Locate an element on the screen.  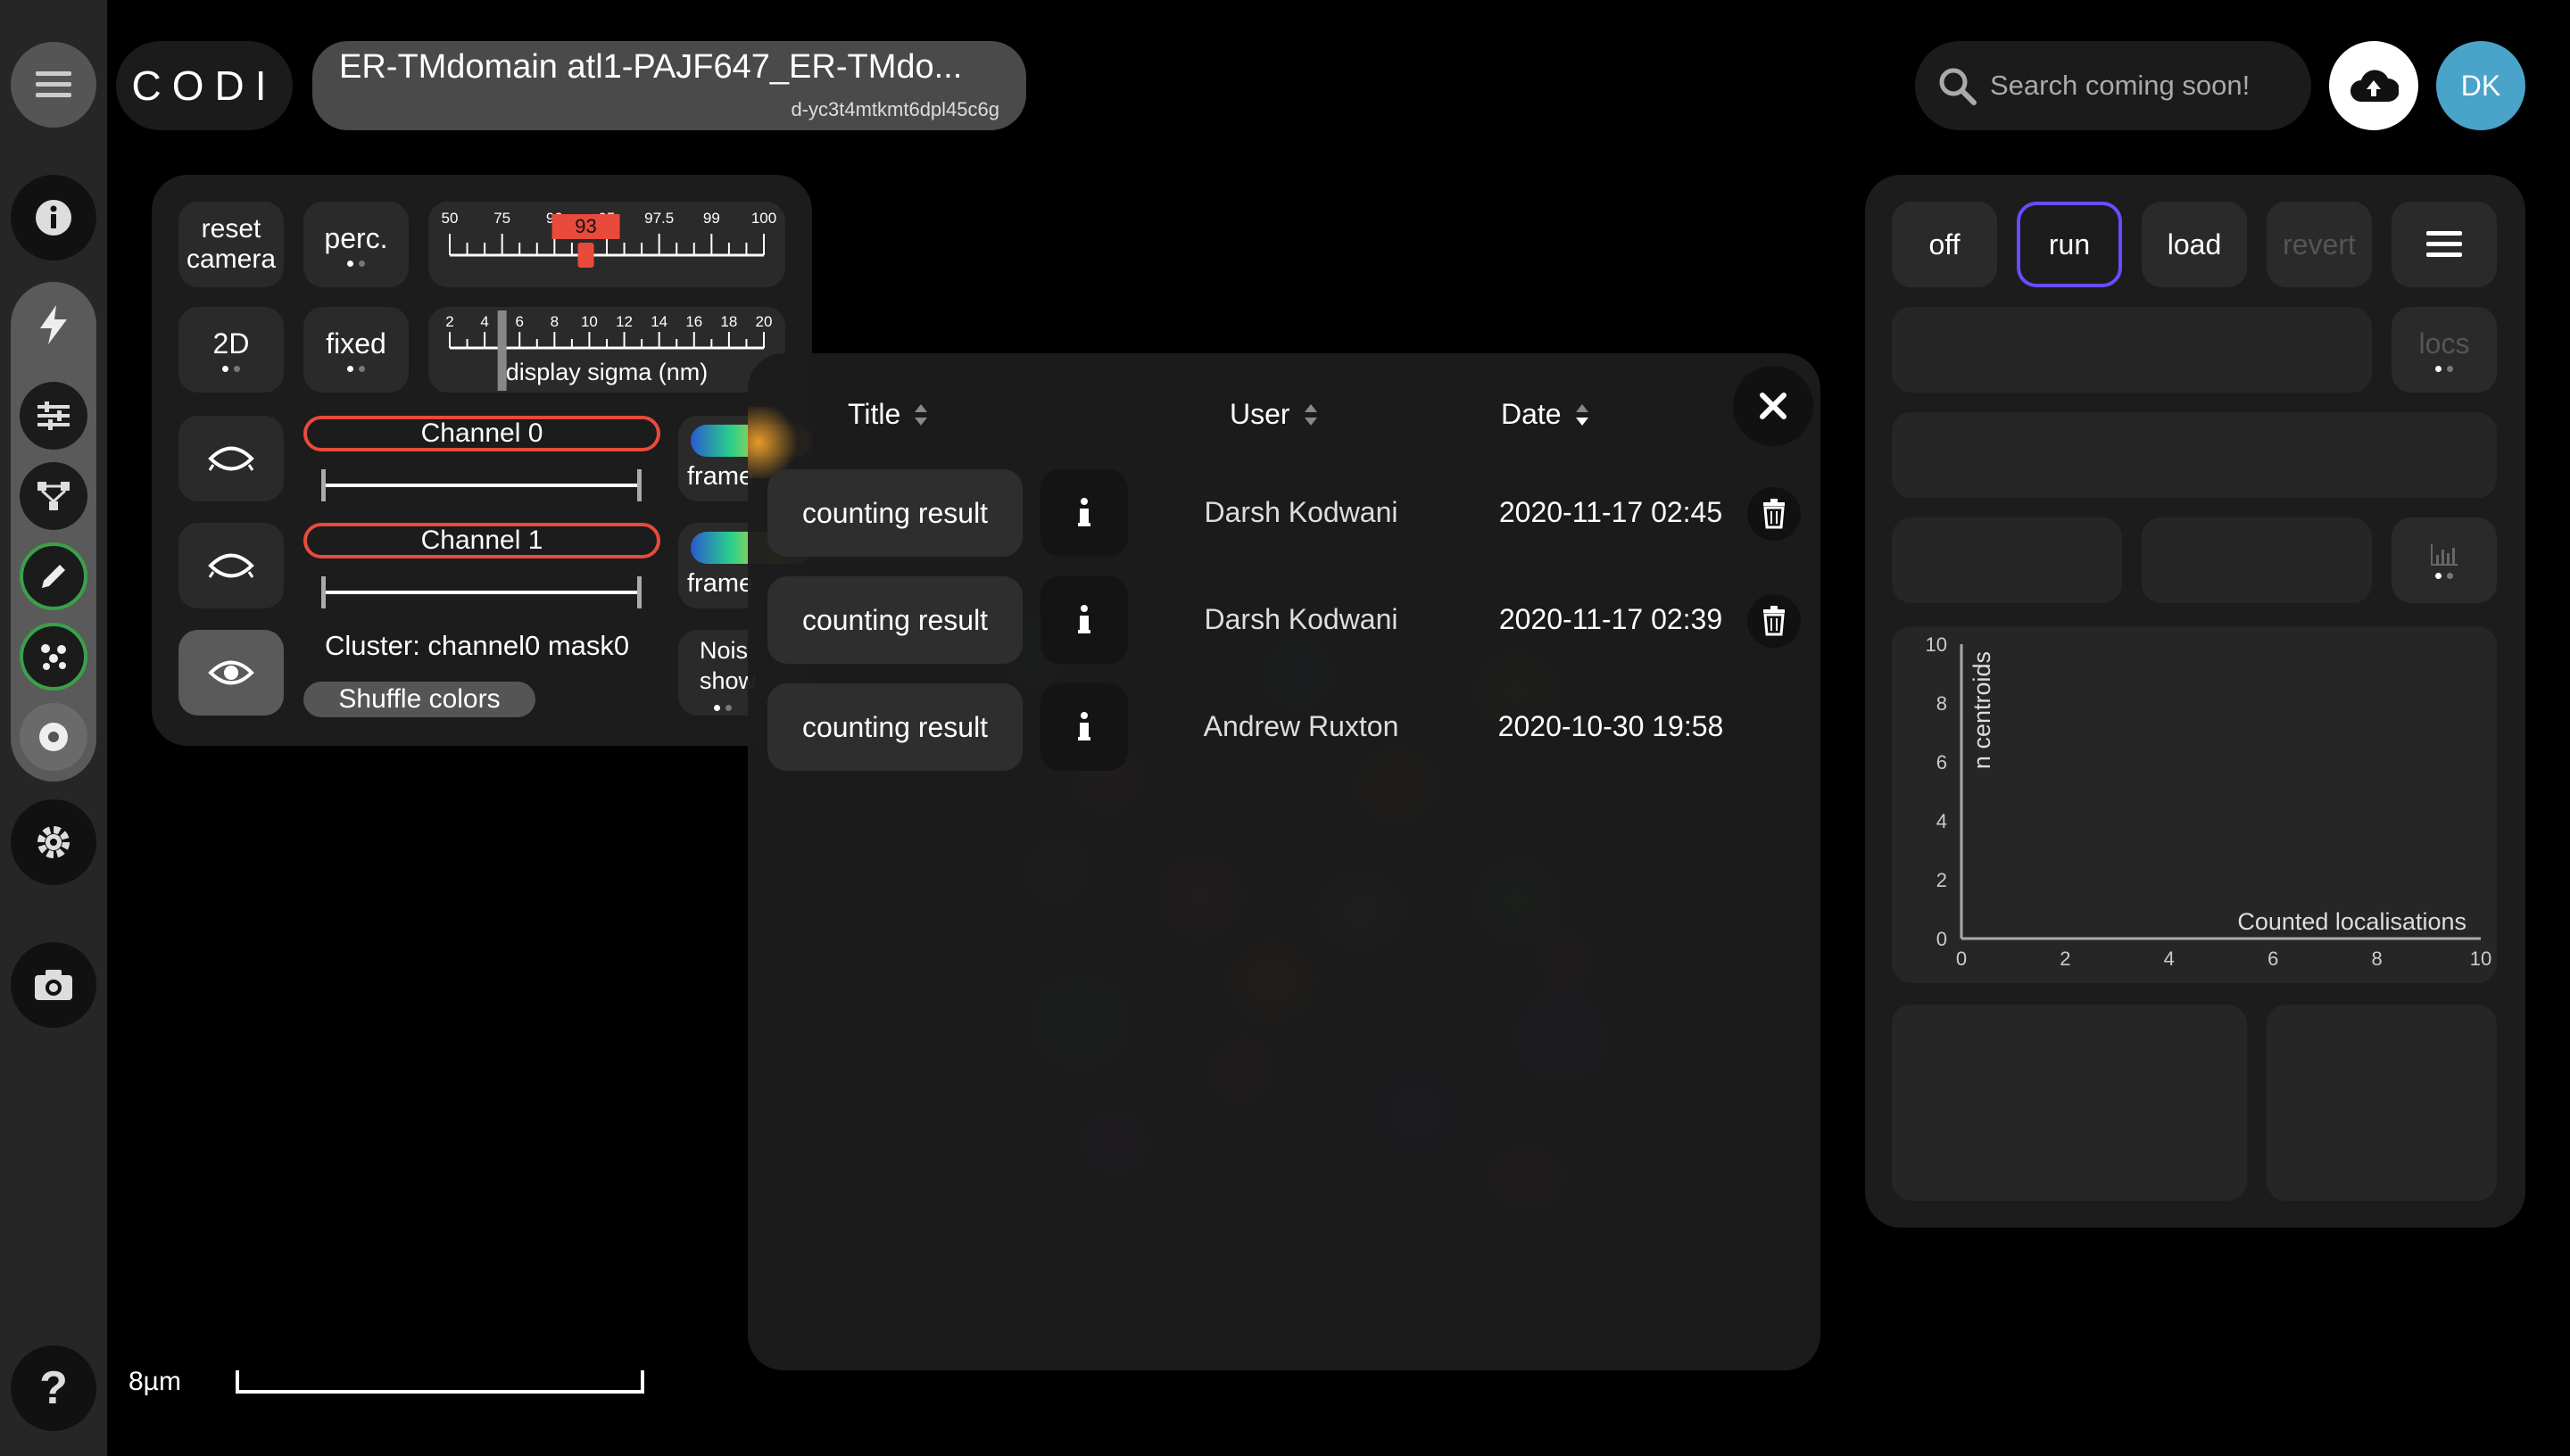
x-tick-label: 2 is located at coordinates (2065, 958).